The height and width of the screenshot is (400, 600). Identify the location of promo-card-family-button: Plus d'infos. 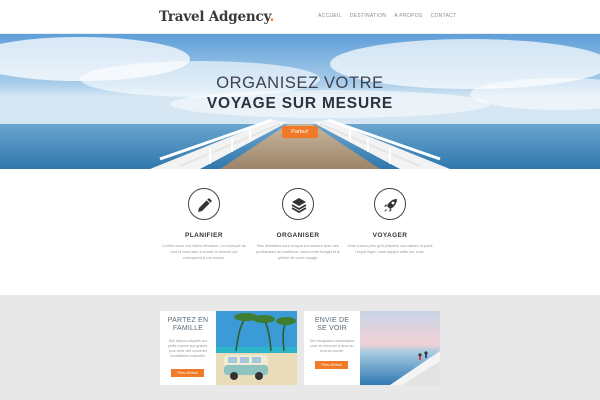
(187, 373).